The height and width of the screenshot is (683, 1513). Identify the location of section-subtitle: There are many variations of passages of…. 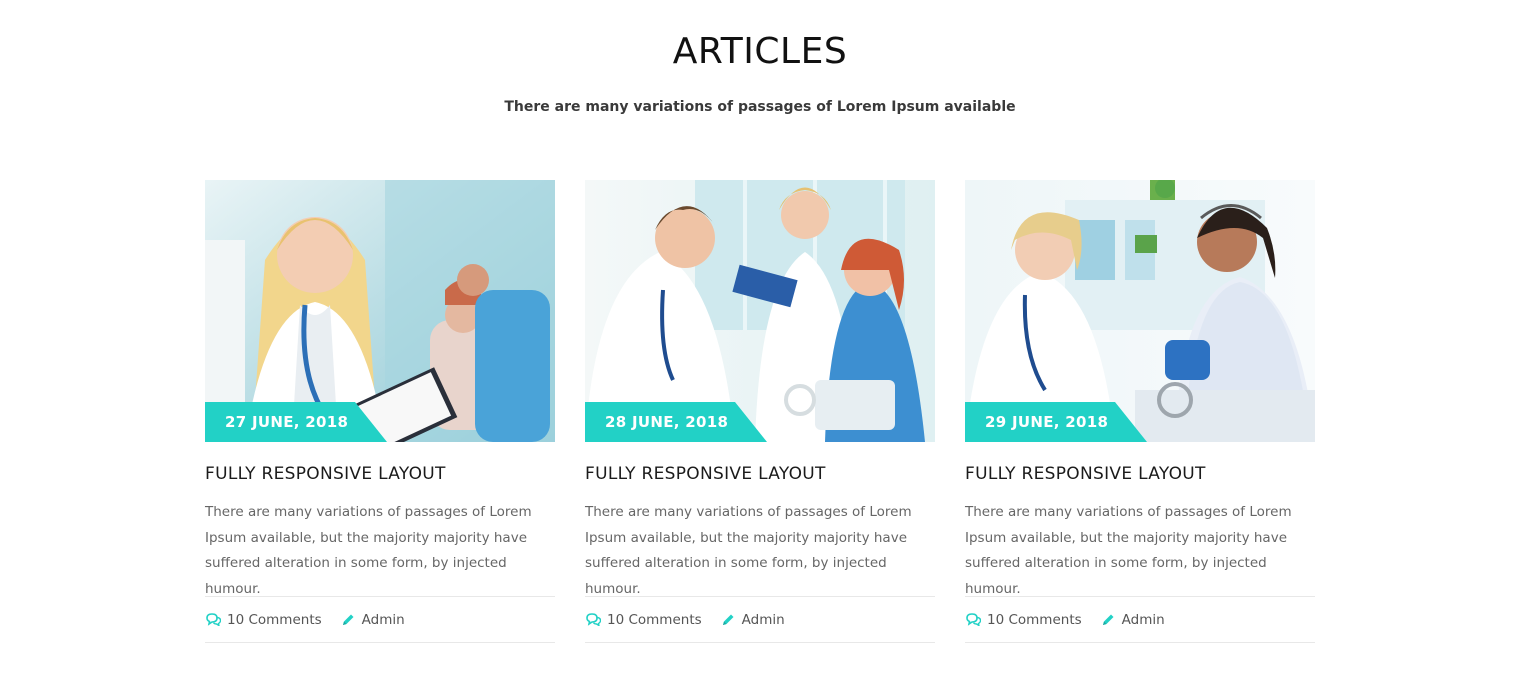
(760, 107).